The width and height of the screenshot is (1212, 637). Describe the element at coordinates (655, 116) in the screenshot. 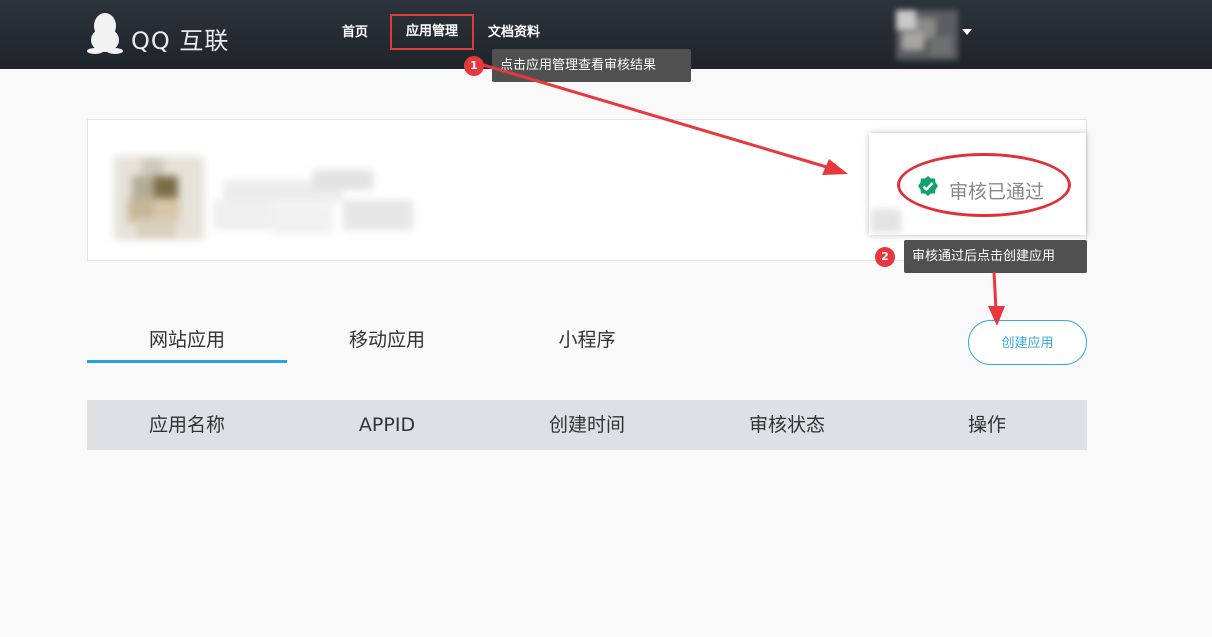

I see `arrow-to-status` at that location.